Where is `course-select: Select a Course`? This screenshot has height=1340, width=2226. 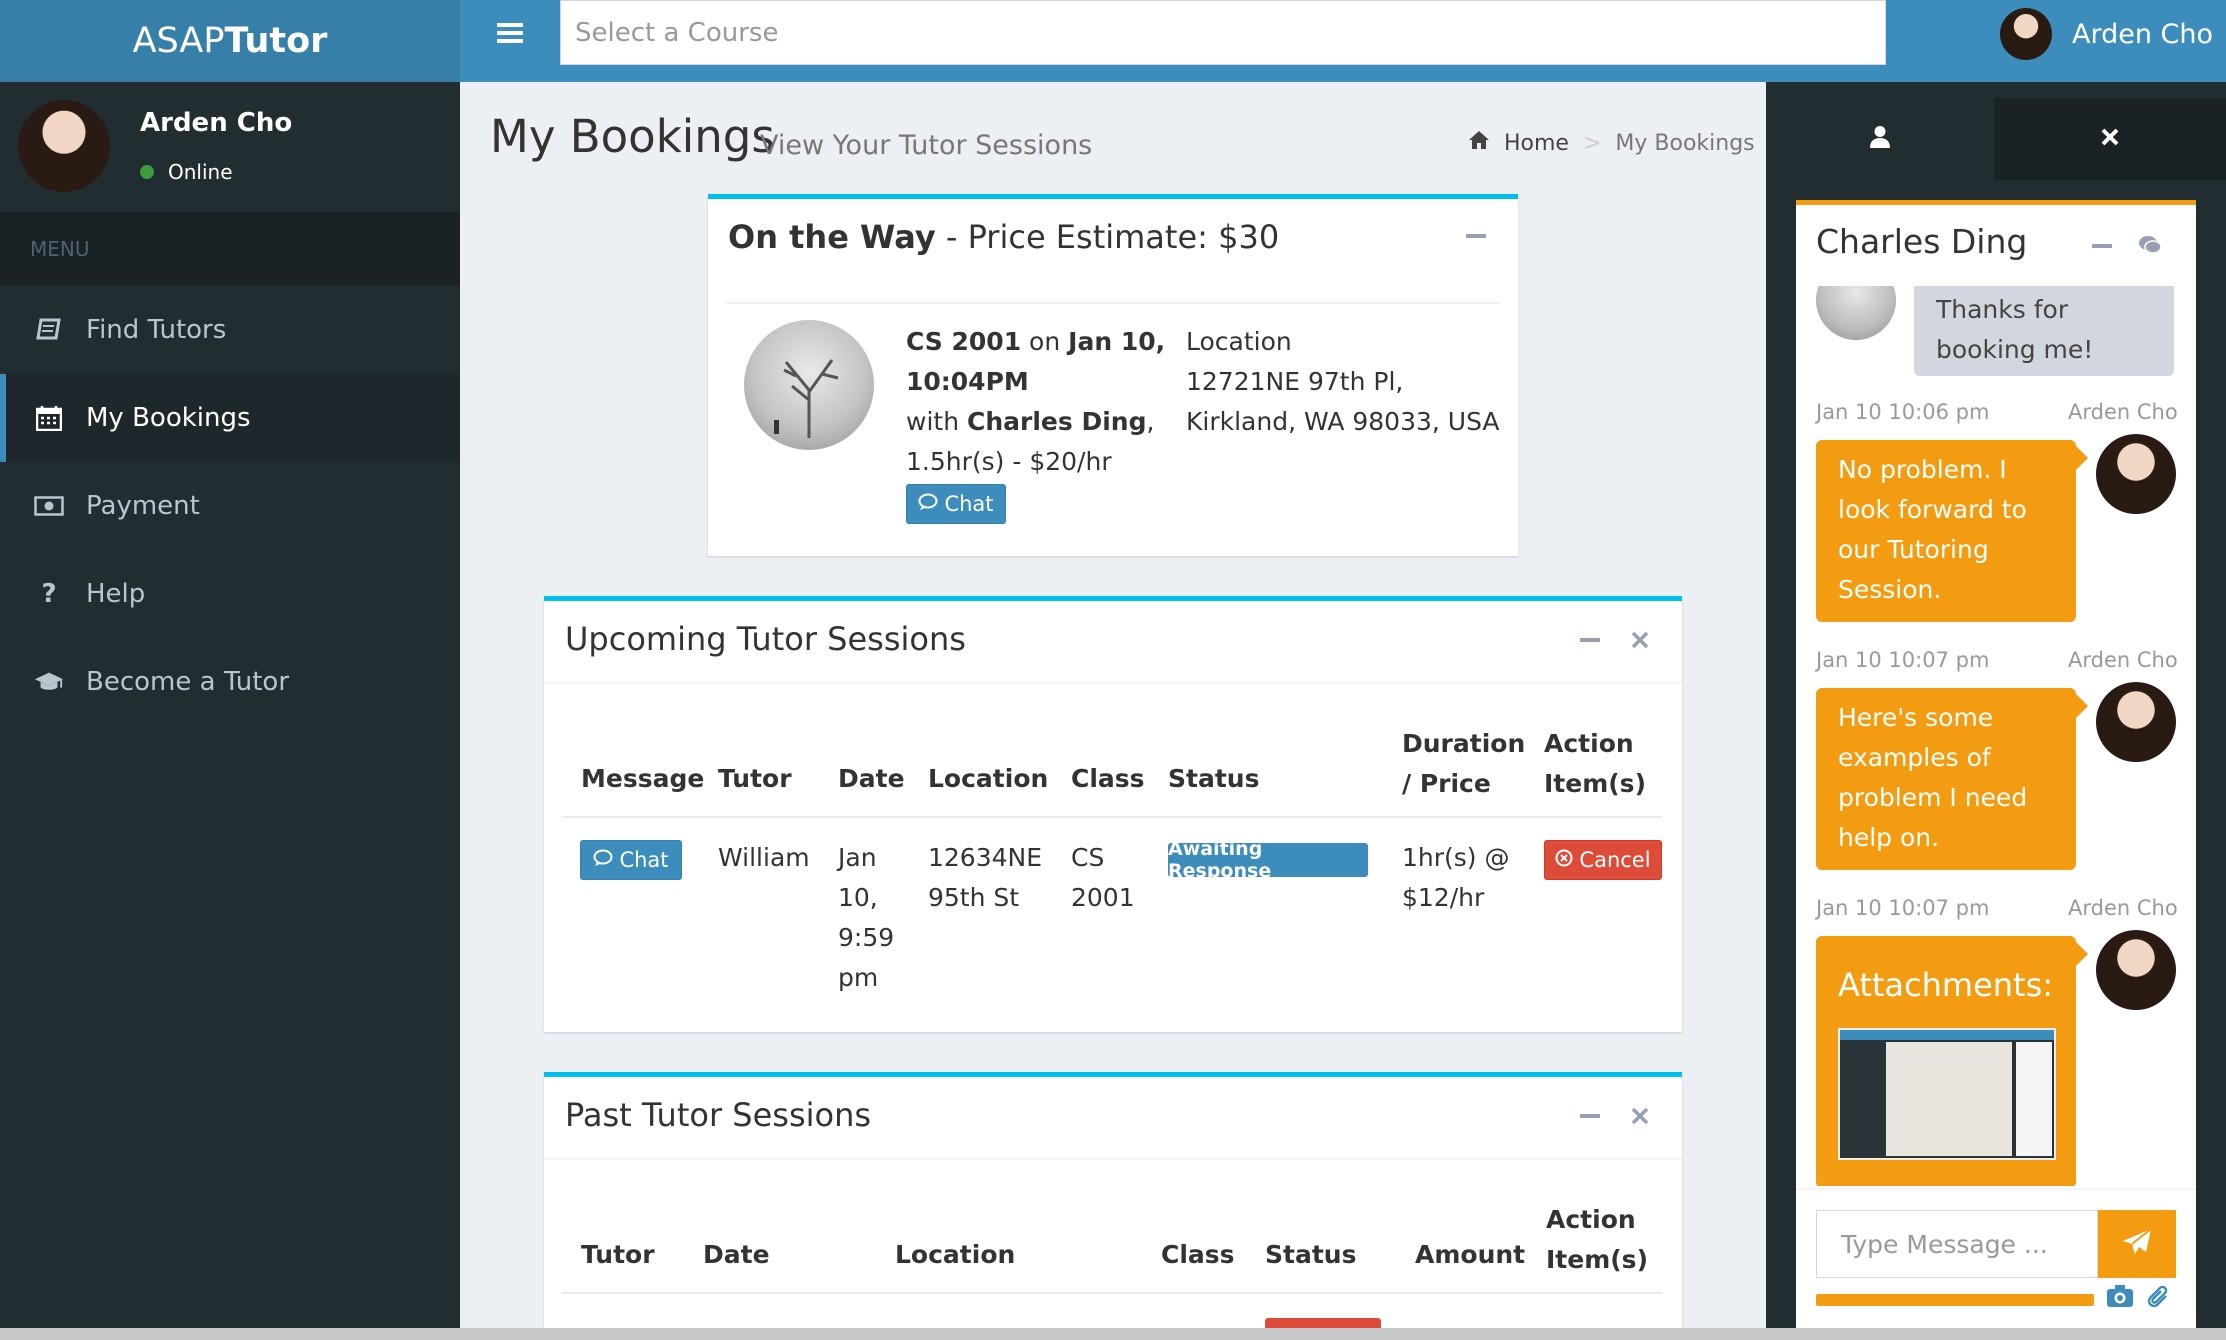 course-select: Select a Course is located at coordinates (1223, 32).